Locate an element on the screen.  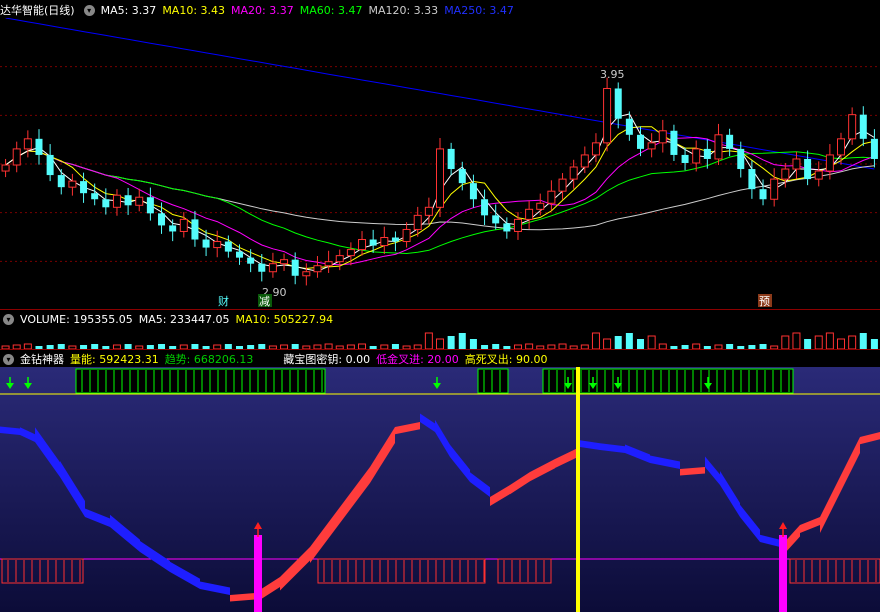
ma20-label: MA20: 3.37 is located at coordinates (262, 10).